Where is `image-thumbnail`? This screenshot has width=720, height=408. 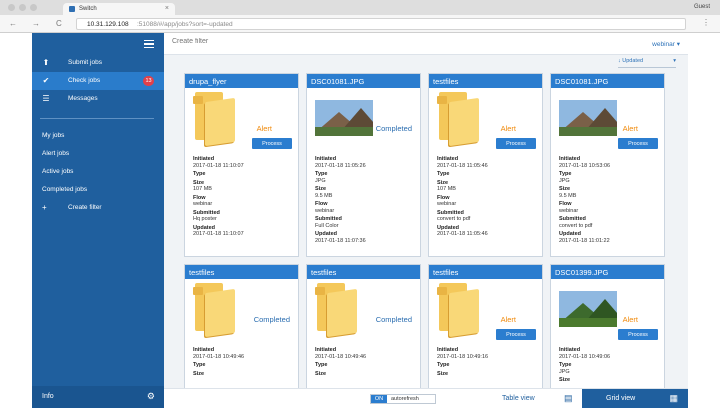
image-thumbnail is located at coordinates (588, 118).